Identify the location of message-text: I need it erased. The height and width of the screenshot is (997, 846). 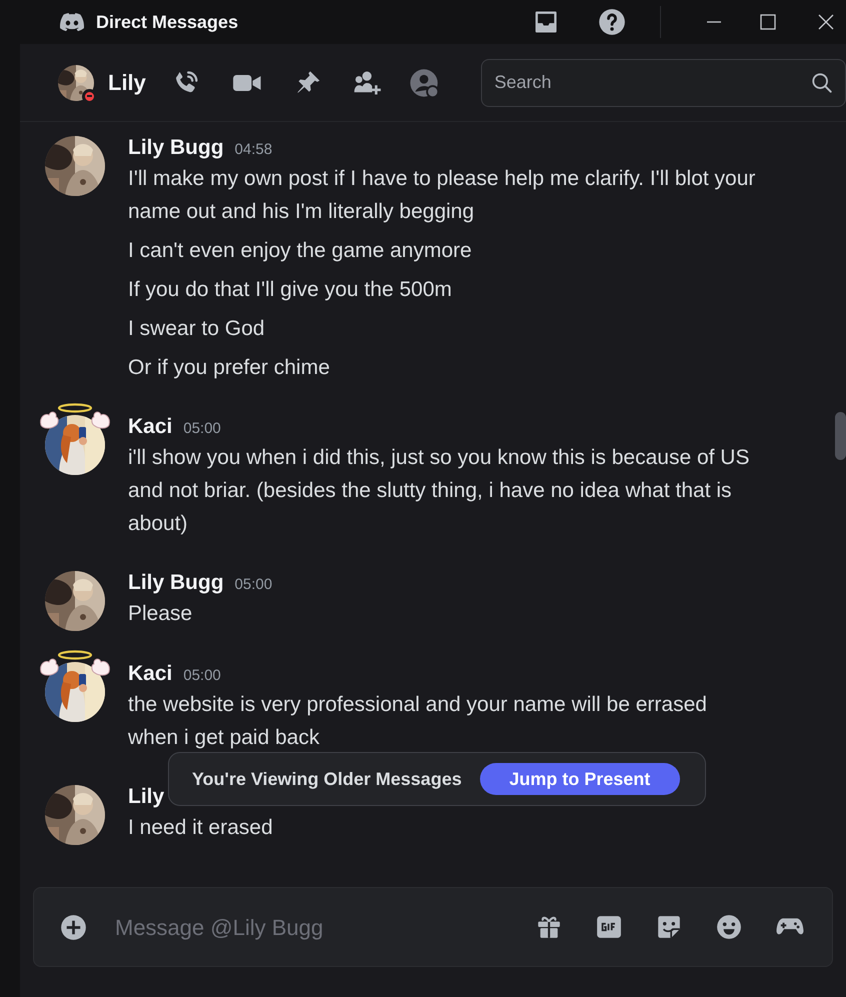
(201, 828).